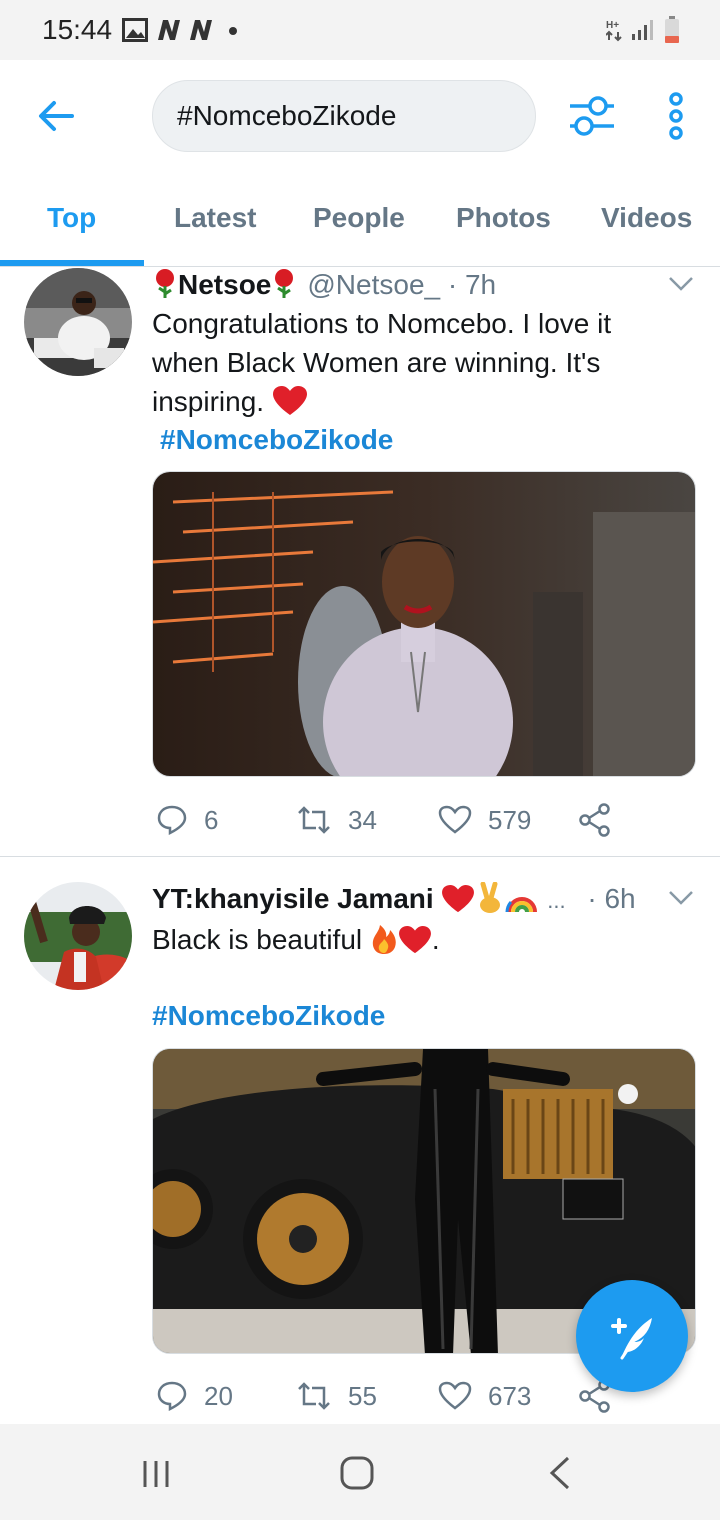  What do you see at coordinates (344, 116) in the screenshot?
I see `search-input: #NomceboZikode` at bounding box center [344, 116].